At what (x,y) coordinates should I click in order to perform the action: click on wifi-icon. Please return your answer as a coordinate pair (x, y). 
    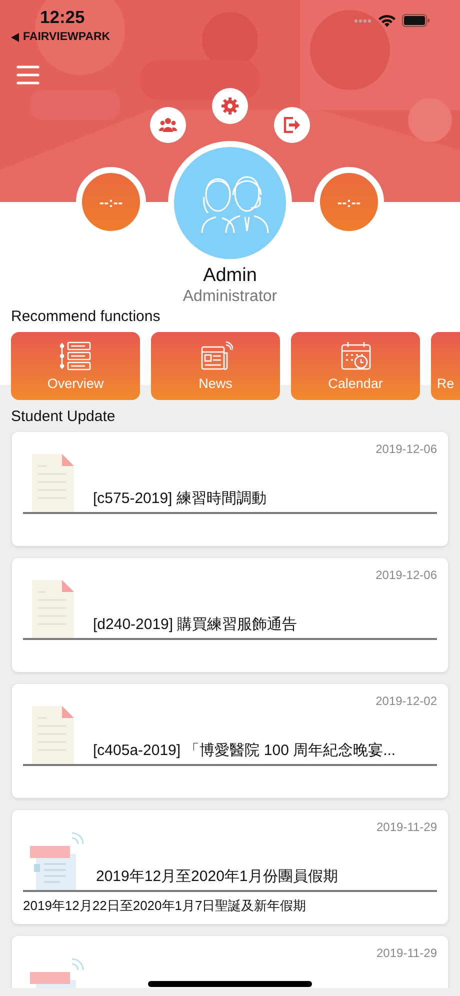
    Looking at the image, I should click on (387, 20).